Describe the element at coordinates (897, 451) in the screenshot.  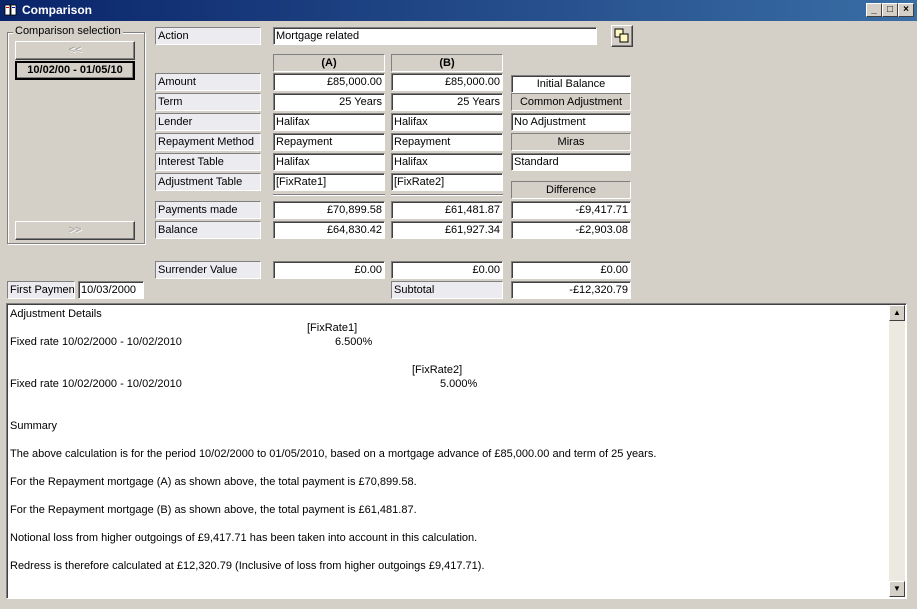
I see `vertical-scrollbar: ▲ ▼` at that location.